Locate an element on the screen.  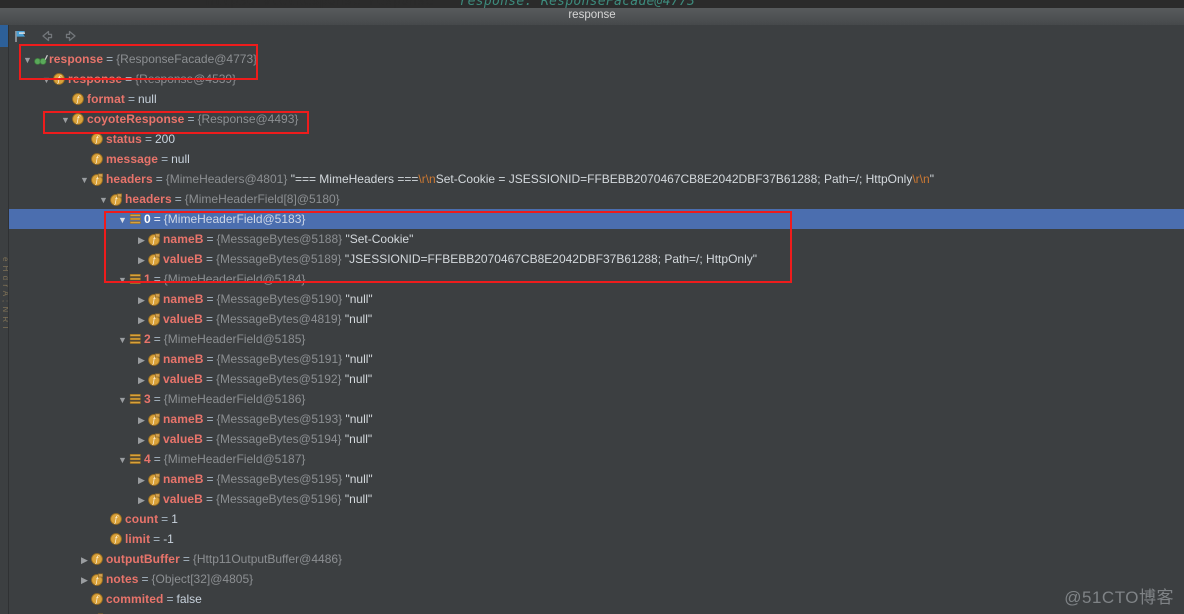
tree-row: ▶ f notes = {Object[32]@4805} is located at coordinates (596, 579).